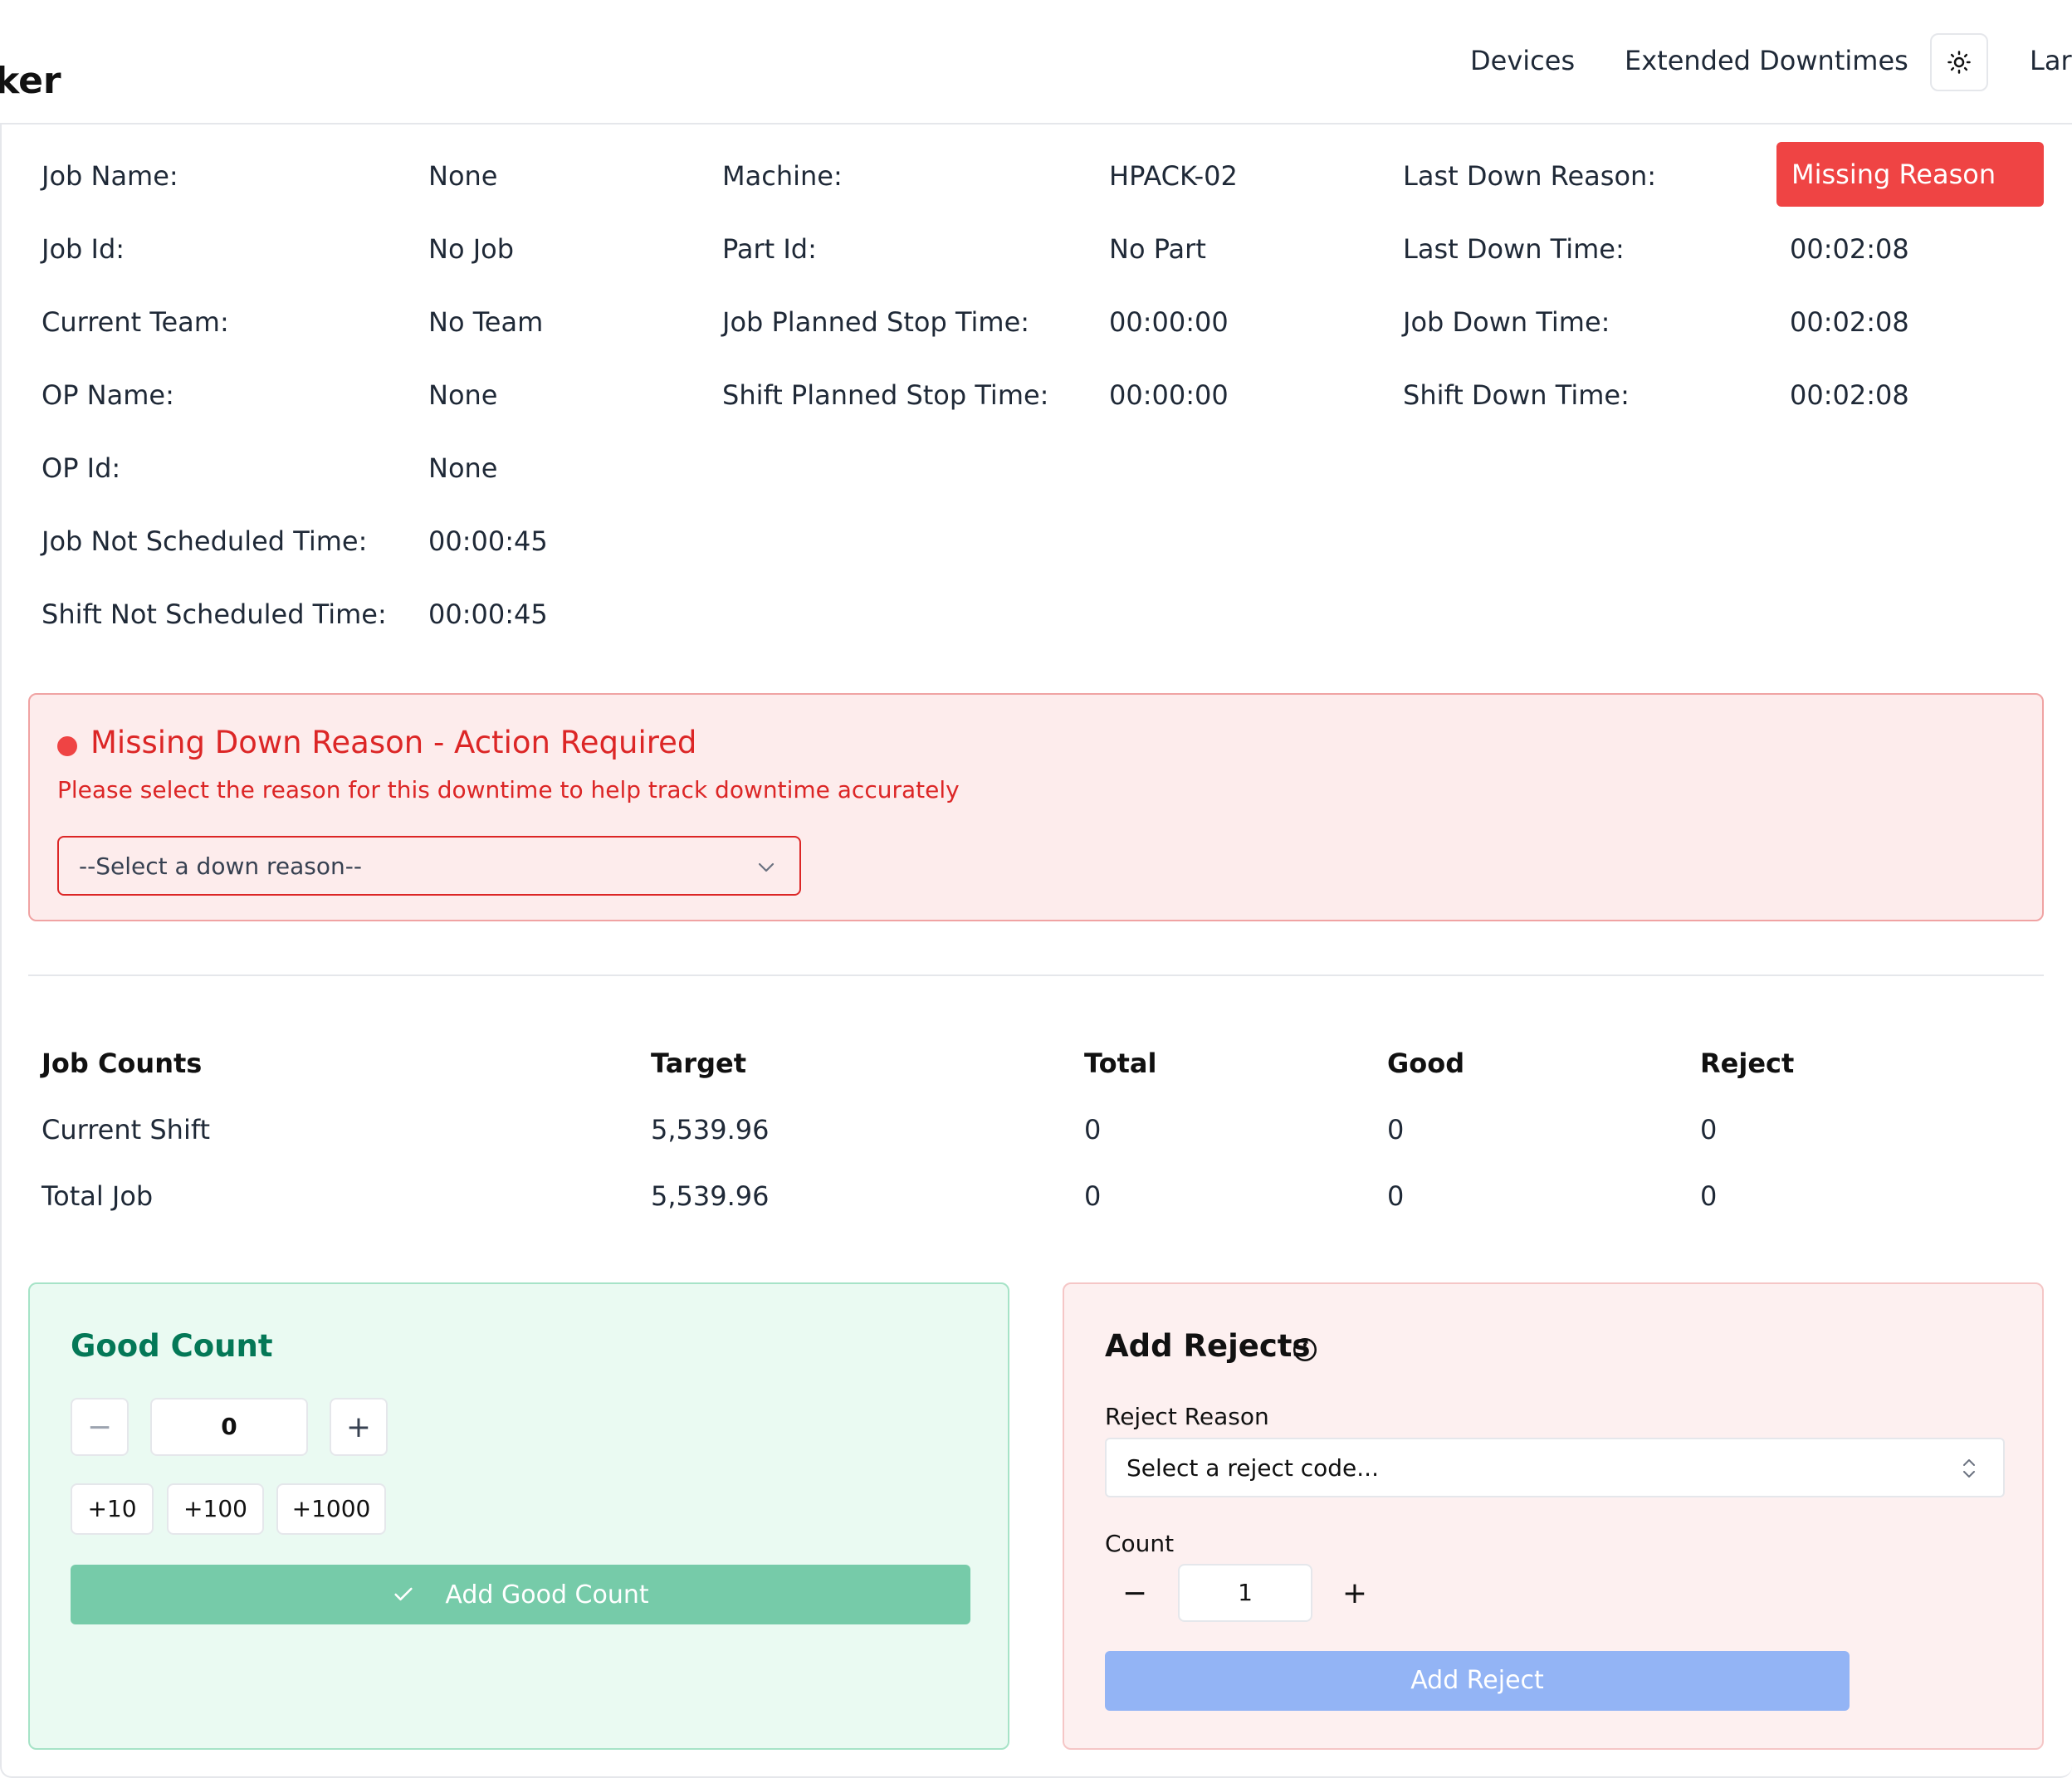 The height and width of the screenshot is (1778, 2072). I want to click on col-header-reject: Reject, so click(1747, 1064).